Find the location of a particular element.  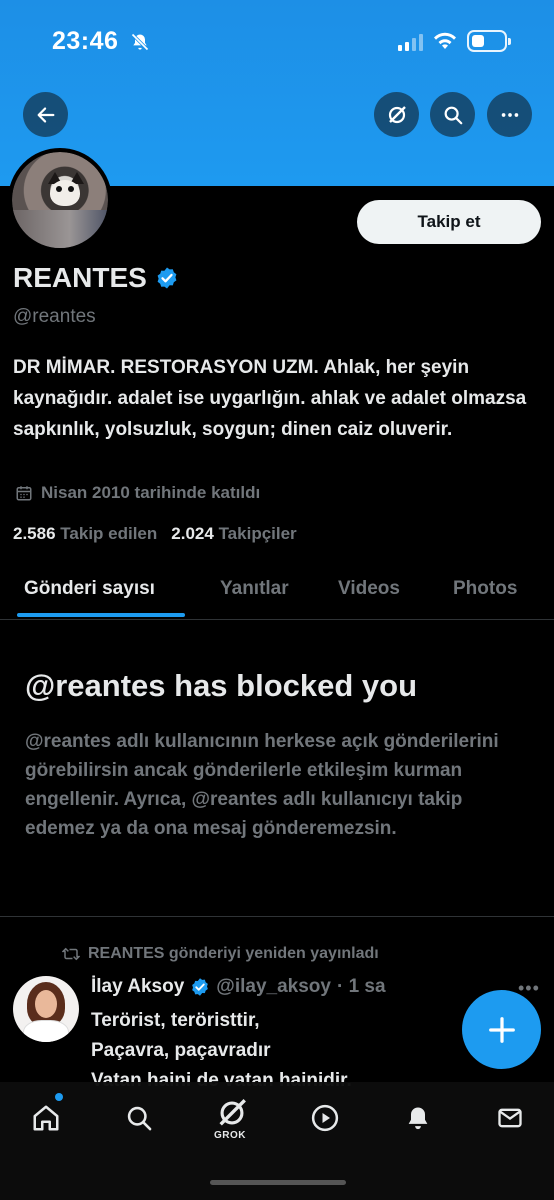

profile-avatar is located at coordinates (60, 200).